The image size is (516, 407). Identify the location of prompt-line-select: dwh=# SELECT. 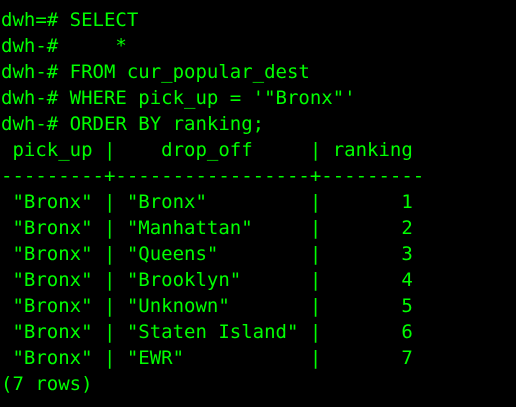
(70, 20).